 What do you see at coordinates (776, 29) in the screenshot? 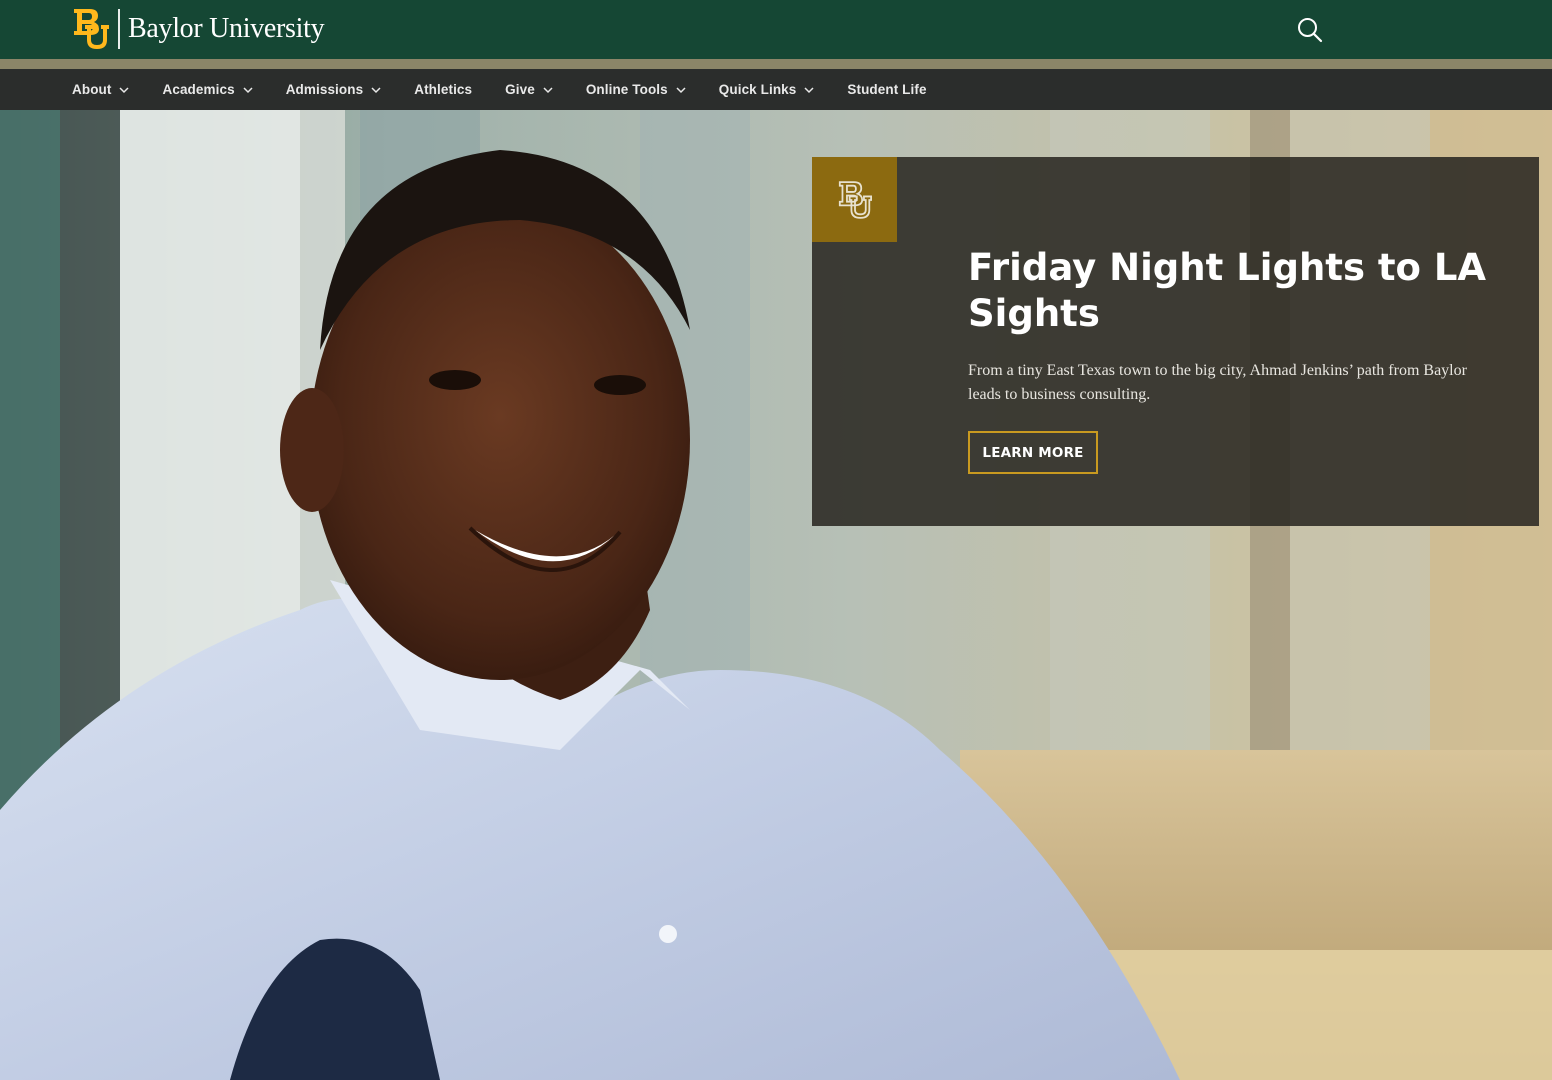
I see `site-header: Baylor University` at bounding box center [776, 29].